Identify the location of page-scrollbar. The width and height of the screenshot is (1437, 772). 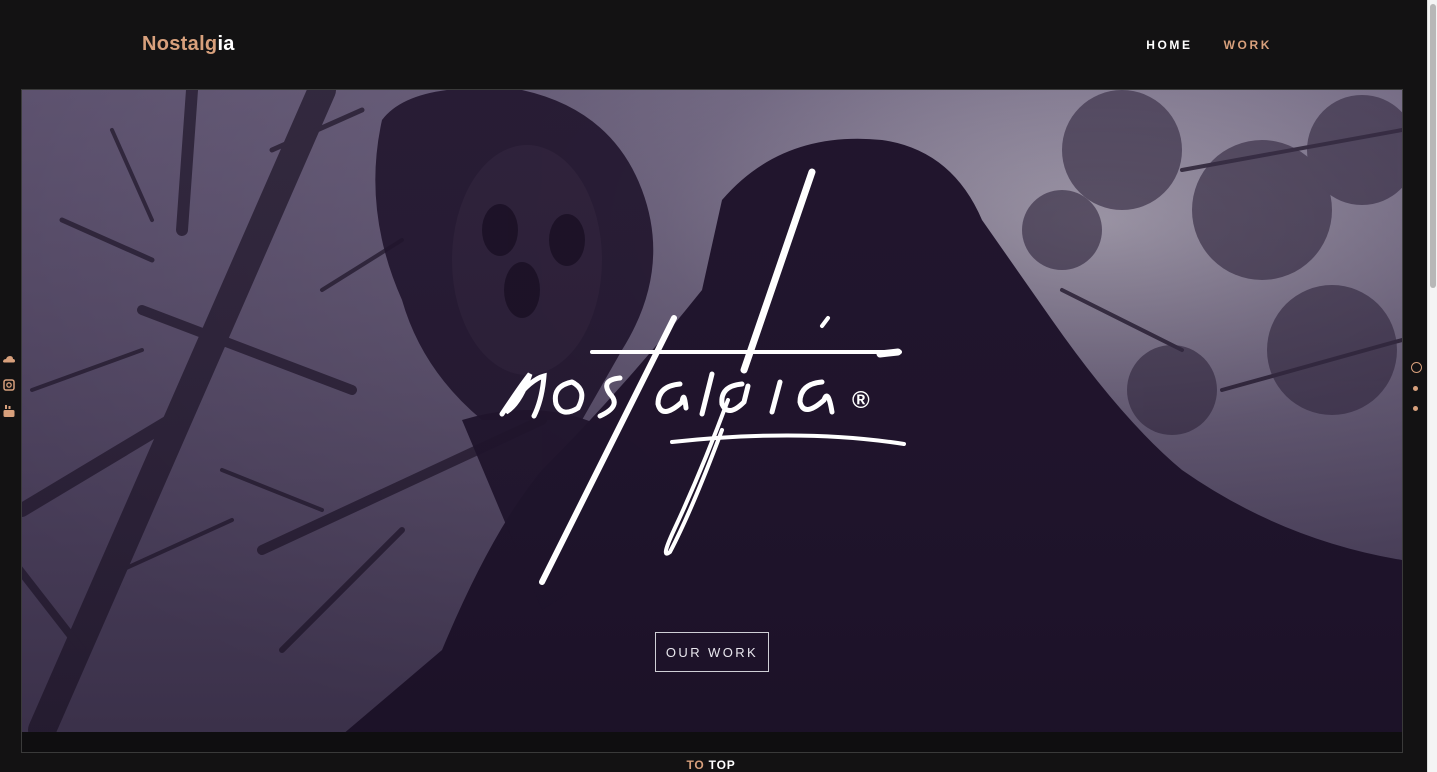
(1432, 386).